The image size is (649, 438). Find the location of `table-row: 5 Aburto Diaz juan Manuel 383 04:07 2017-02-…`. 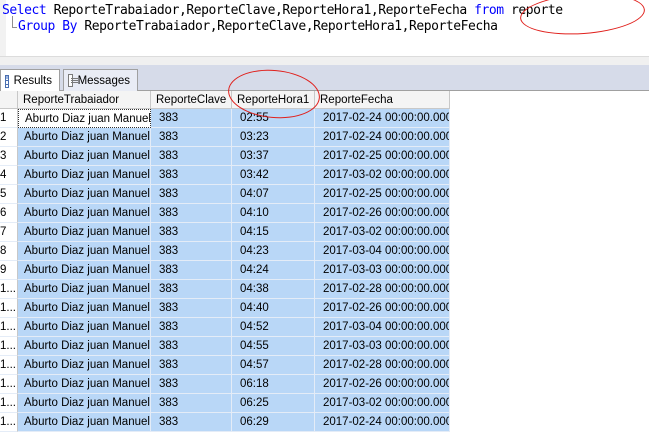

table-row: 5 Aburto Diaz juan Manuel 383 04:07 2017-02-… is located at coordinates (225, 194).